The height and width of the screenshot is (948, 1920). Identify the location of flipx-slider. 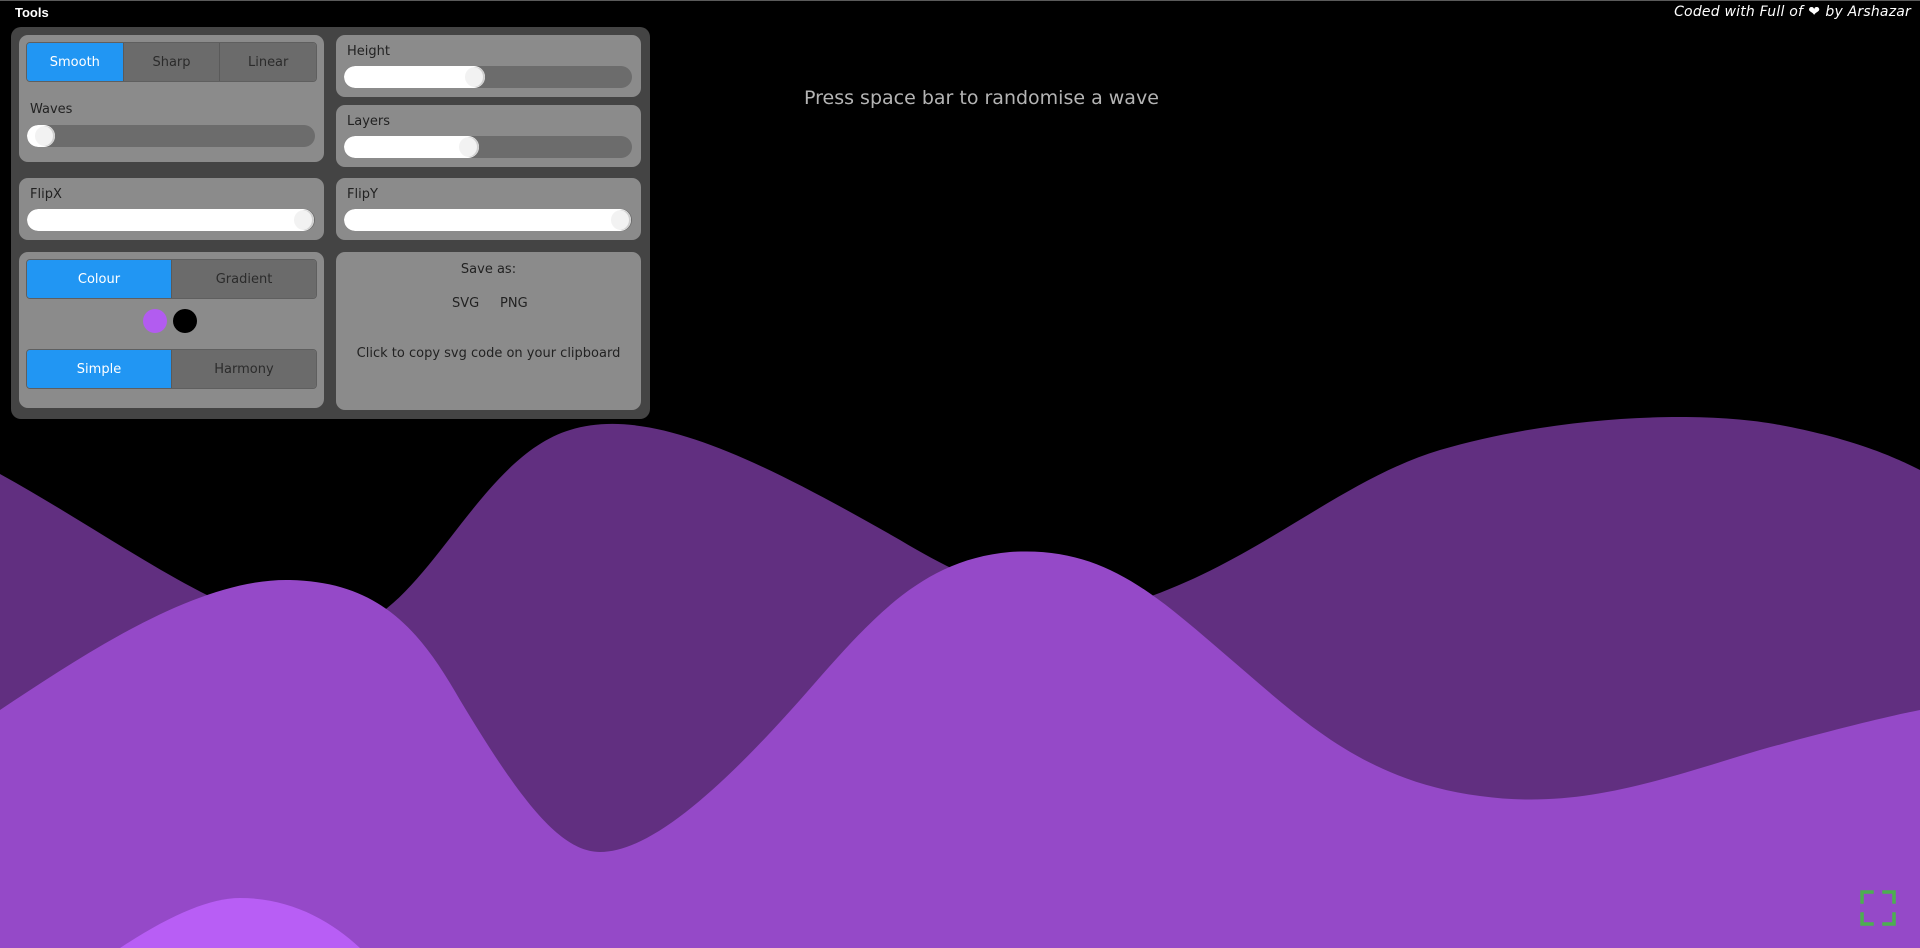
(171, 220).